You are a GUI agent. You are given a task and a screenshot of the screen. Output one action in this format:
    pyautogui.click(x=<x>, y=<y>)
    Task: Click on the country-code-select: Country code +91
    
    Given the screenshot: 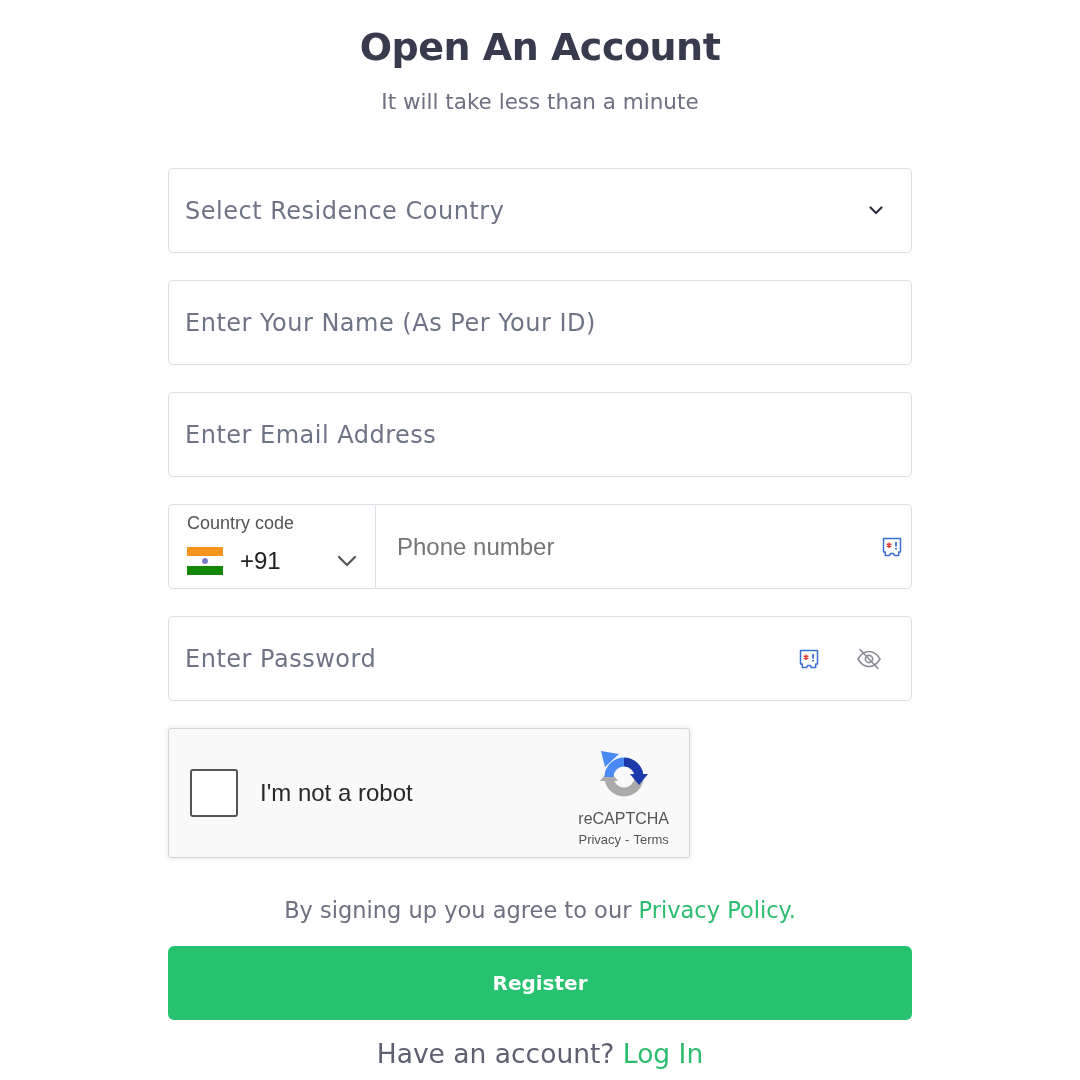 What is the action you would take?
    pyautogui.click(x=271, y=546)
    